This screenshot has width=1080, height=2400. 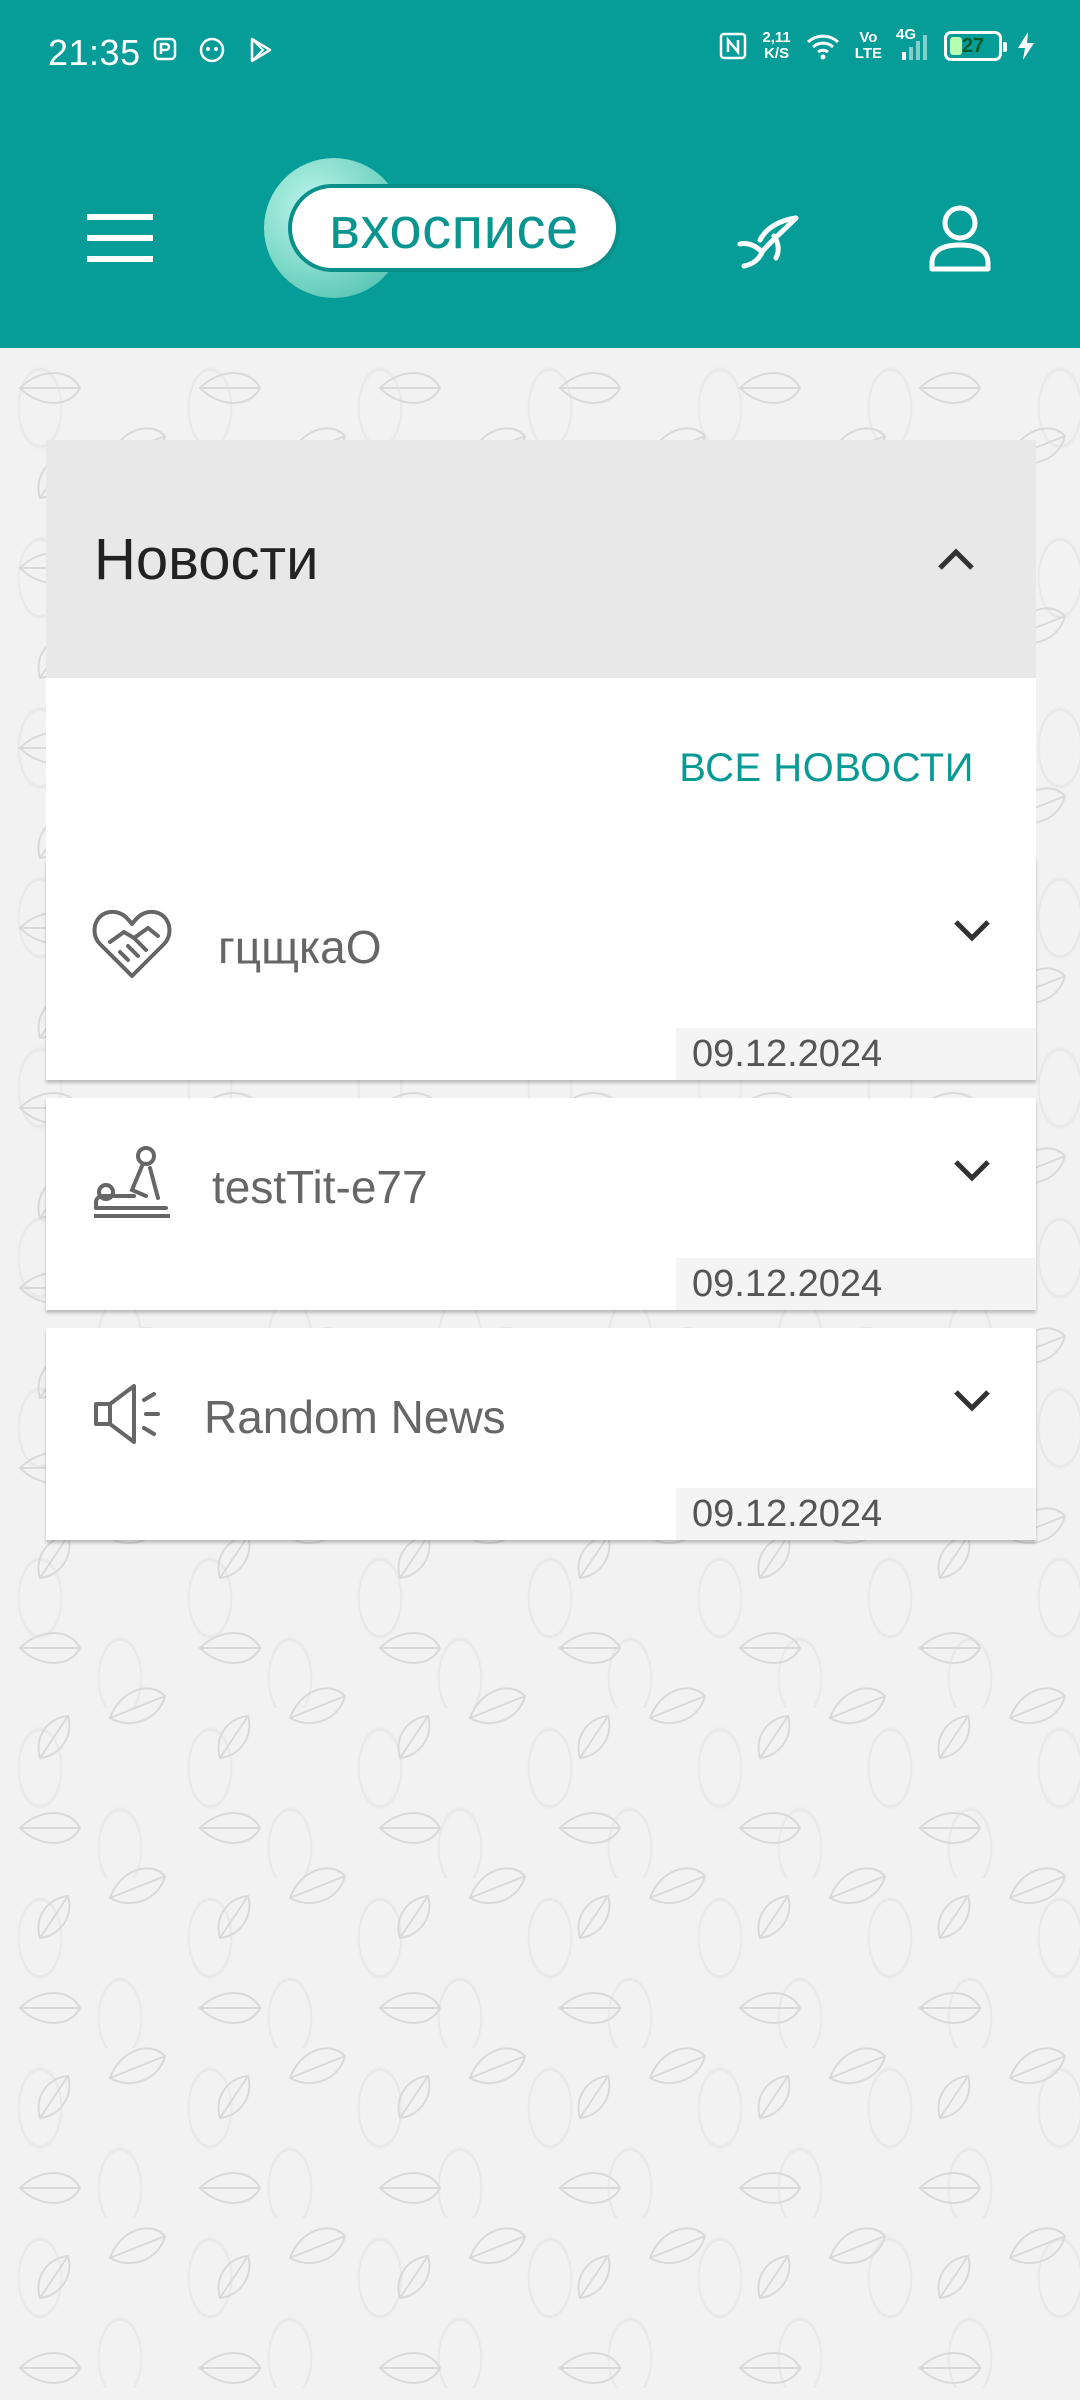 What do you see at coordinates (165, 49) in the screenshot?
I see `payment-app-icon` at bounding box center [165, 49].